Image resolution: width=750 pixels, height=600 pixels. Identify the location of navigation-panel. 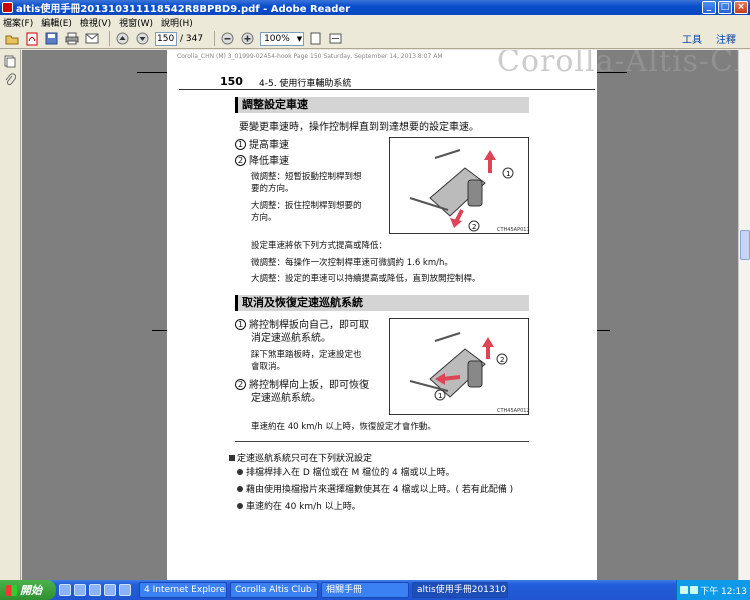
(10, 315).